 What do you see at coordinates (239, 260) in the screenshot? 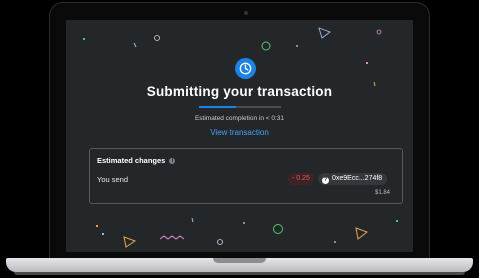
I see `laptop-notch` at bounding box center [239, 260].